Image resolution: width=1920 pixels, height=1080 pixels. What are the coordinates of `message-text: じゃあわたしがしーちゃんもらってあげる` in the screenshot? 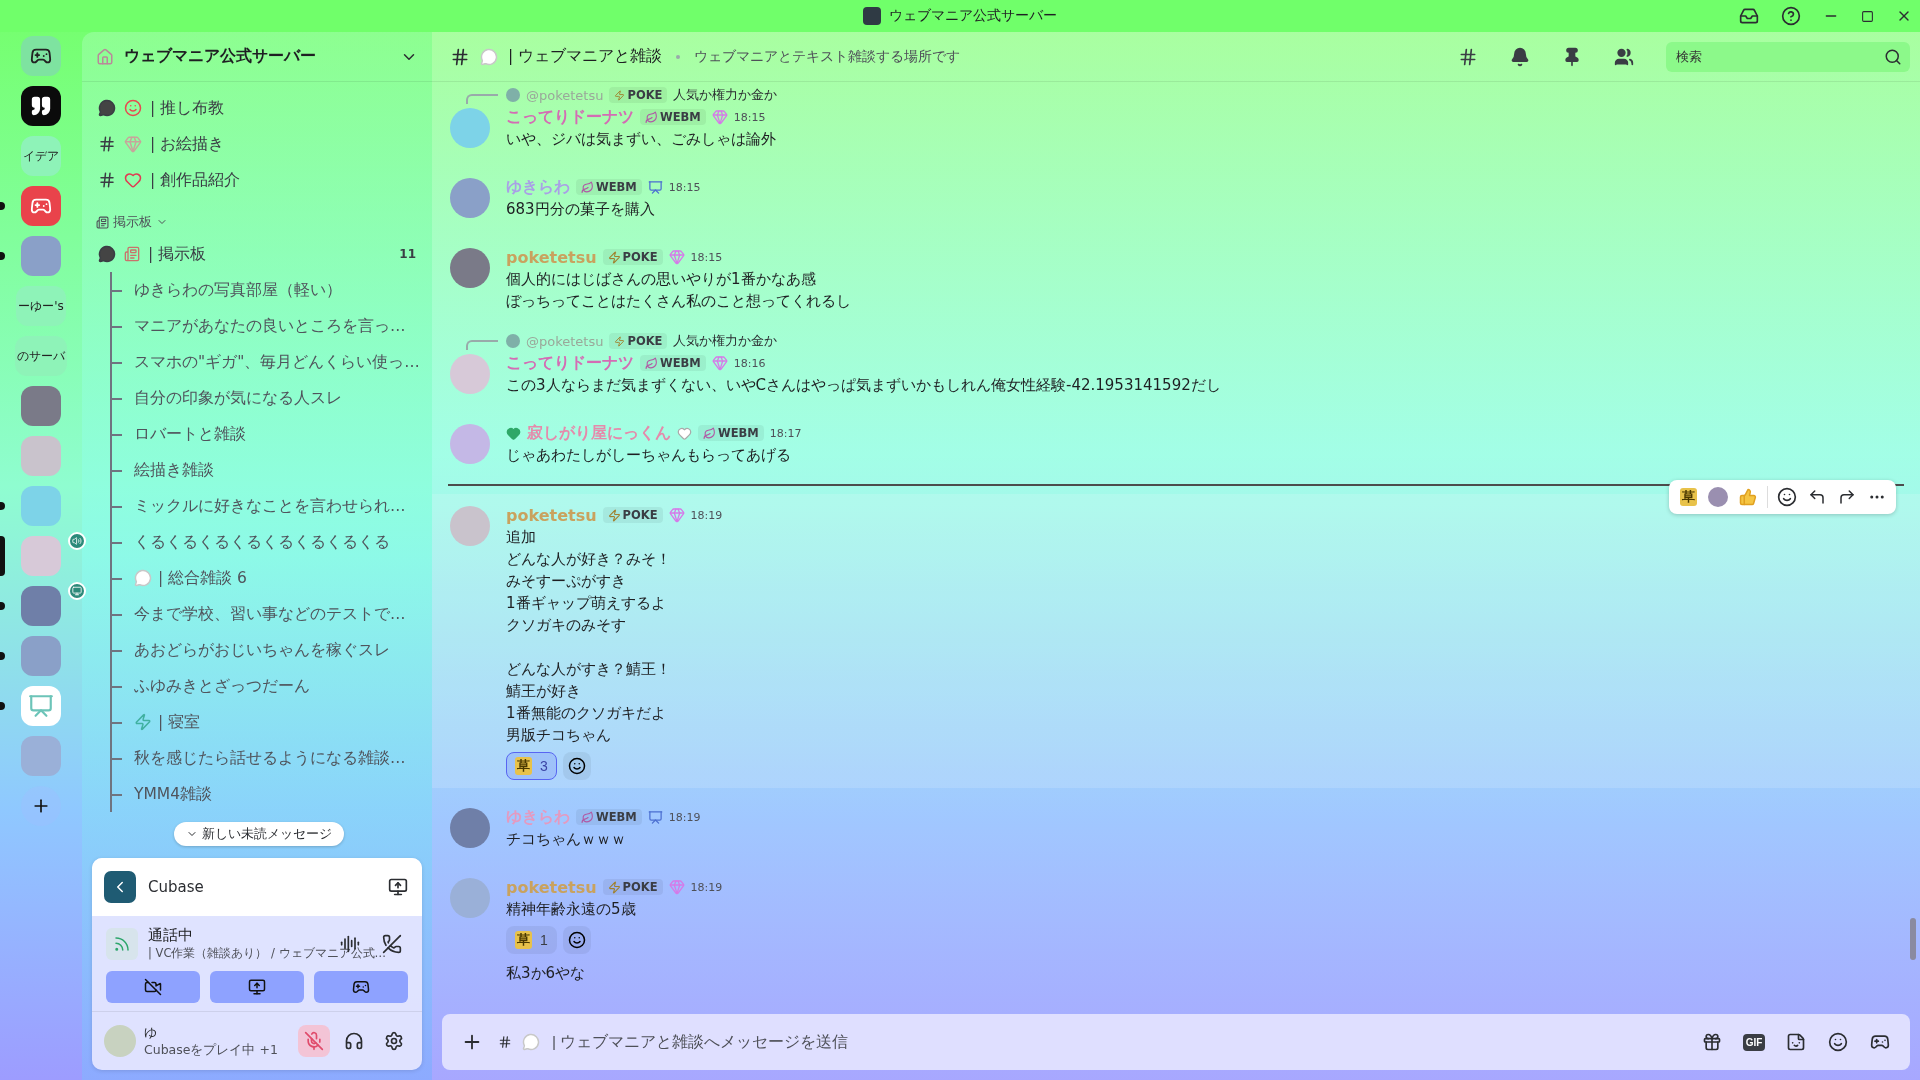 It's located at (649, 455).